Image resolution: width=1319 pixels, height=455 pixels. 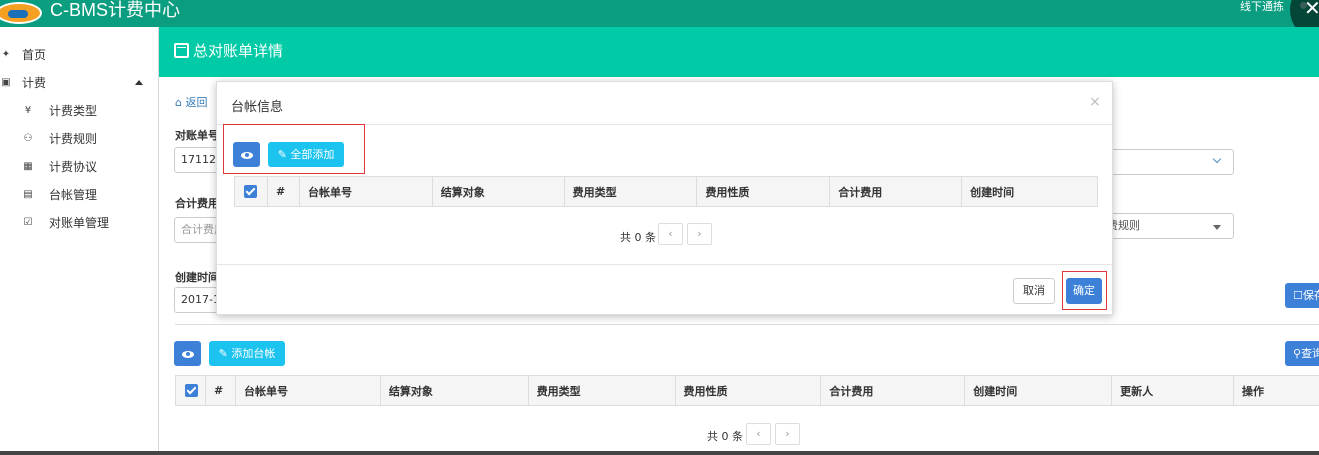 What do you see at coordinates (79, 111) in the screenshot?
I see `sidebar-item-billing-type: ¥ 计费类型` at bounding box center [79, 111].